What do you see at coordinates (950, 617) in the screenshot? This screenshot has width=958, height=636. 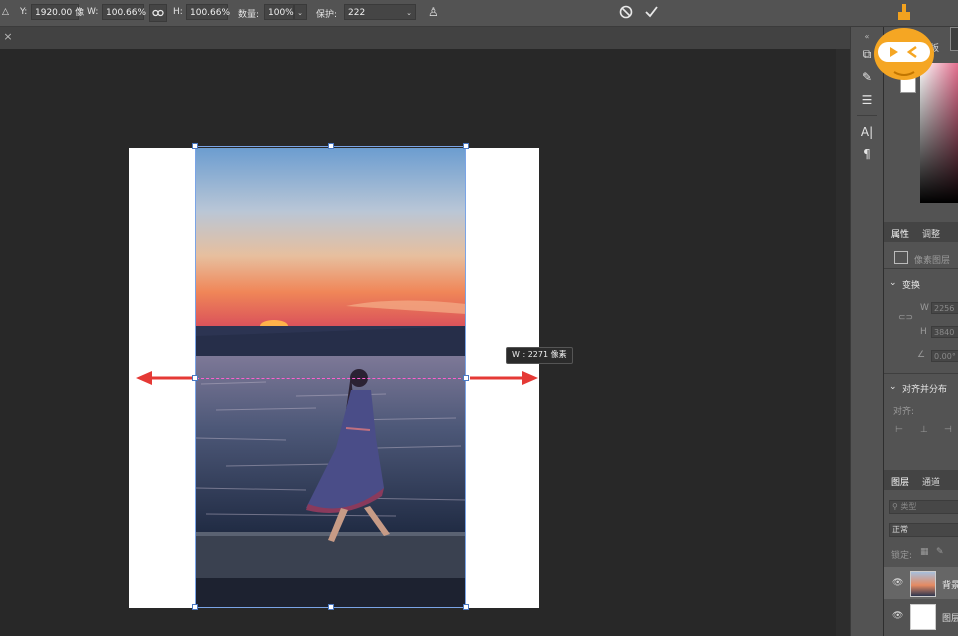 I see `layer-name: 图层` at bounding box center [950, 617].